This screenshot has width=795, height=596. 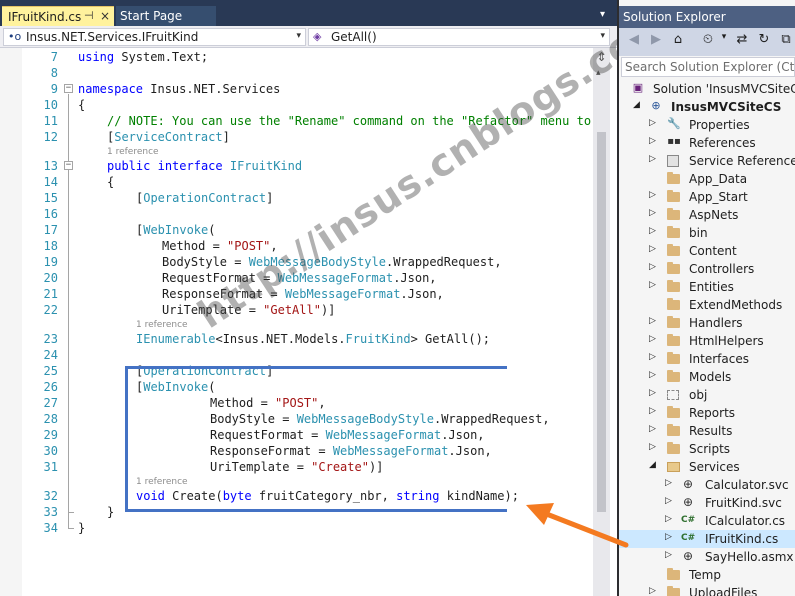 I want to click on tree-item: ▷ bin, so click(x=707, y=233).